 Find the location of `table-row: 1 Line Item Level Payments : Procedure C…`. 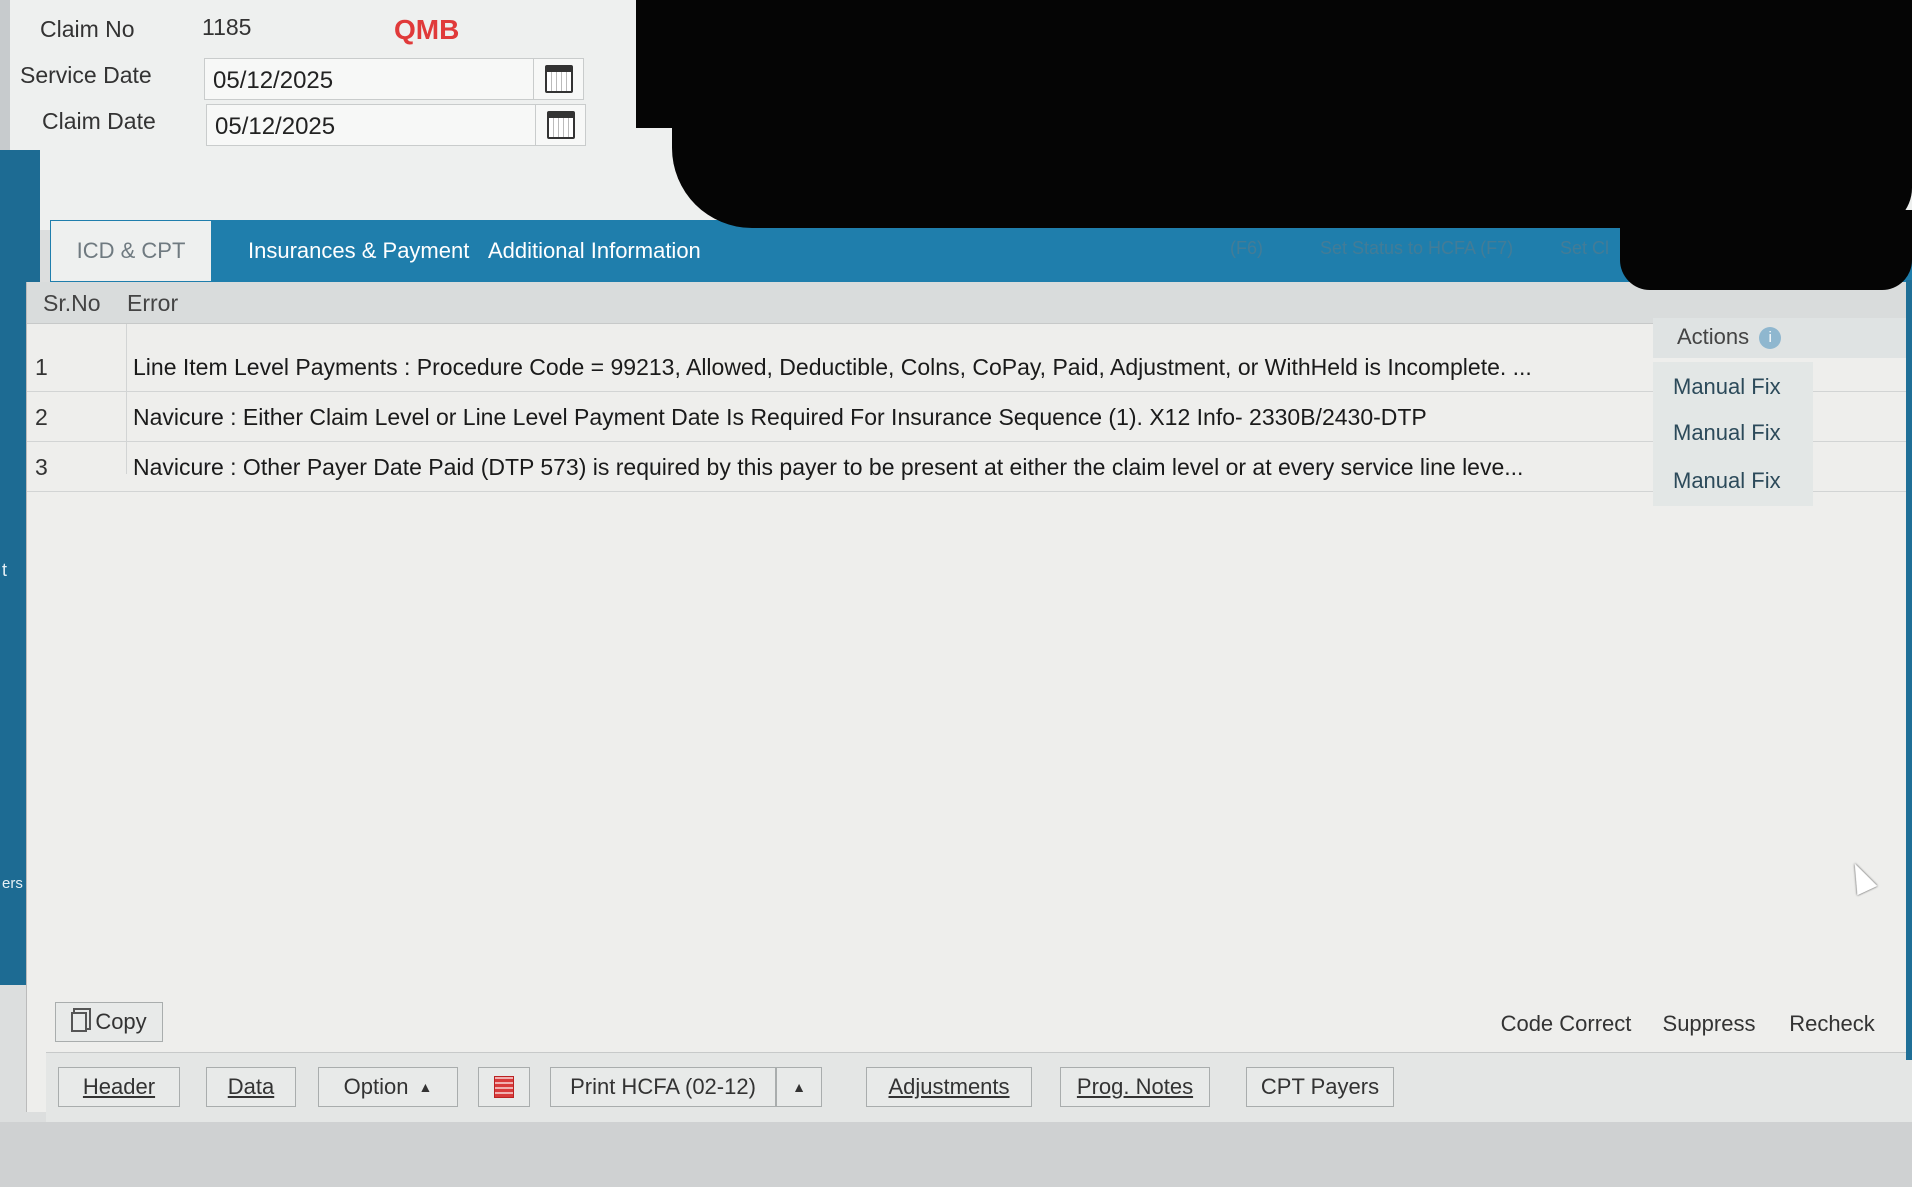

table-row: 1 Line Item Level Payments : Procedure C… is located at coordinates (969, 377).